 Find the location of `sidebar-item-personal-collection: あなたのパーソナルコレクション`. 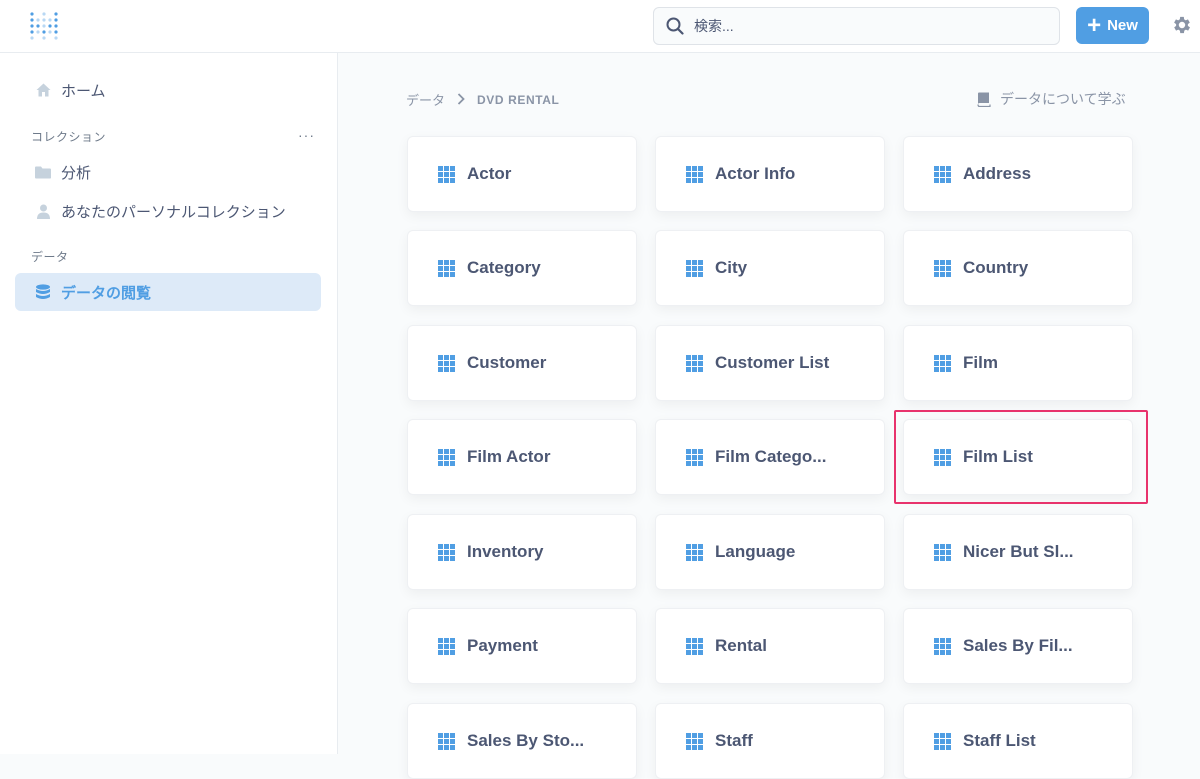

sidebar-item-personal-collection: あなたのパーソナルコレクション is located at coordinates (168, 211).